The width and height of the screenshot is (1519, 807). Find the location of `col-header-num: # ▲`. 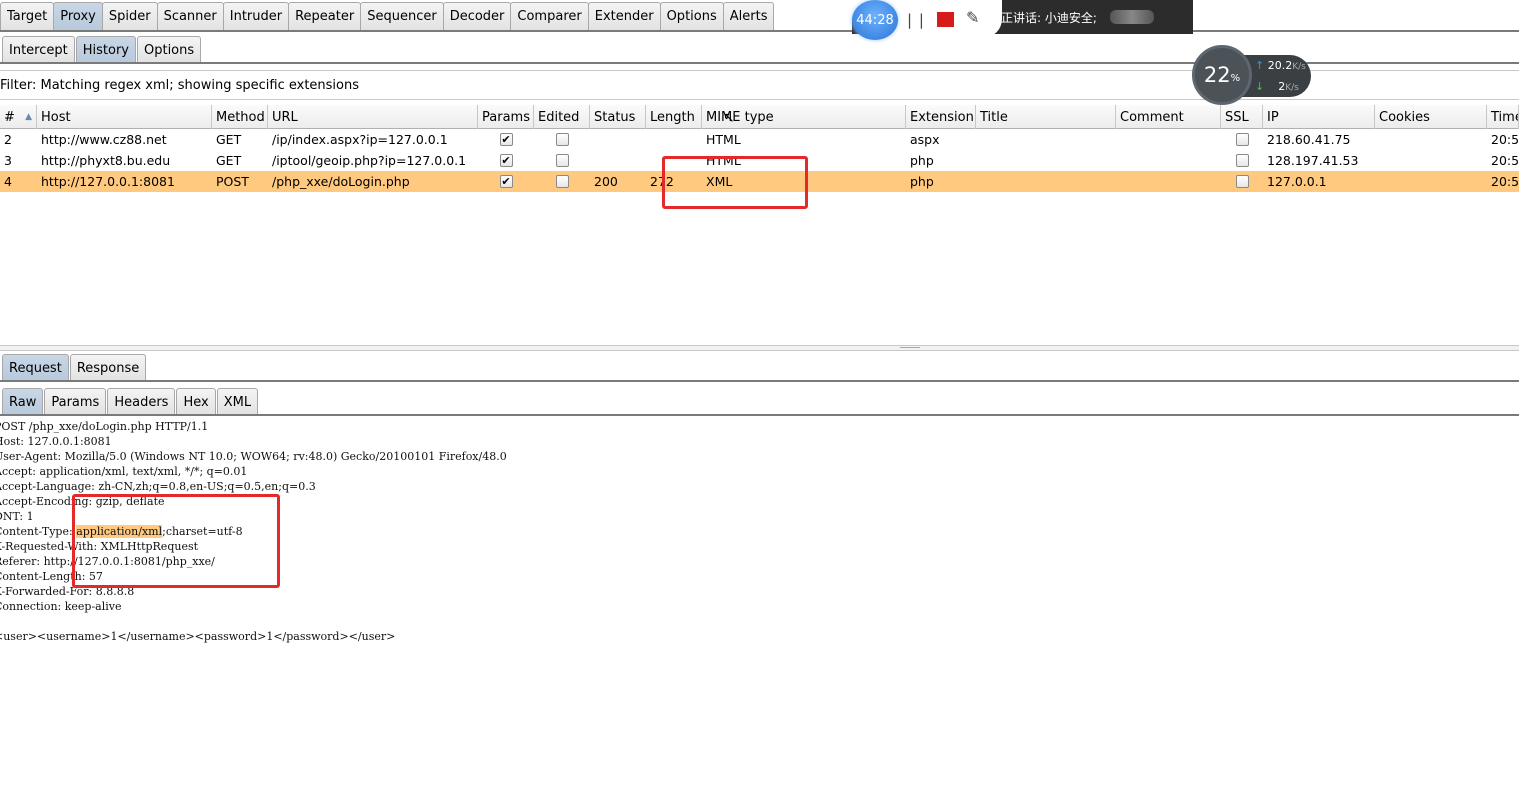

col-header-num: # ▲ is located at coordinates (18, 117).